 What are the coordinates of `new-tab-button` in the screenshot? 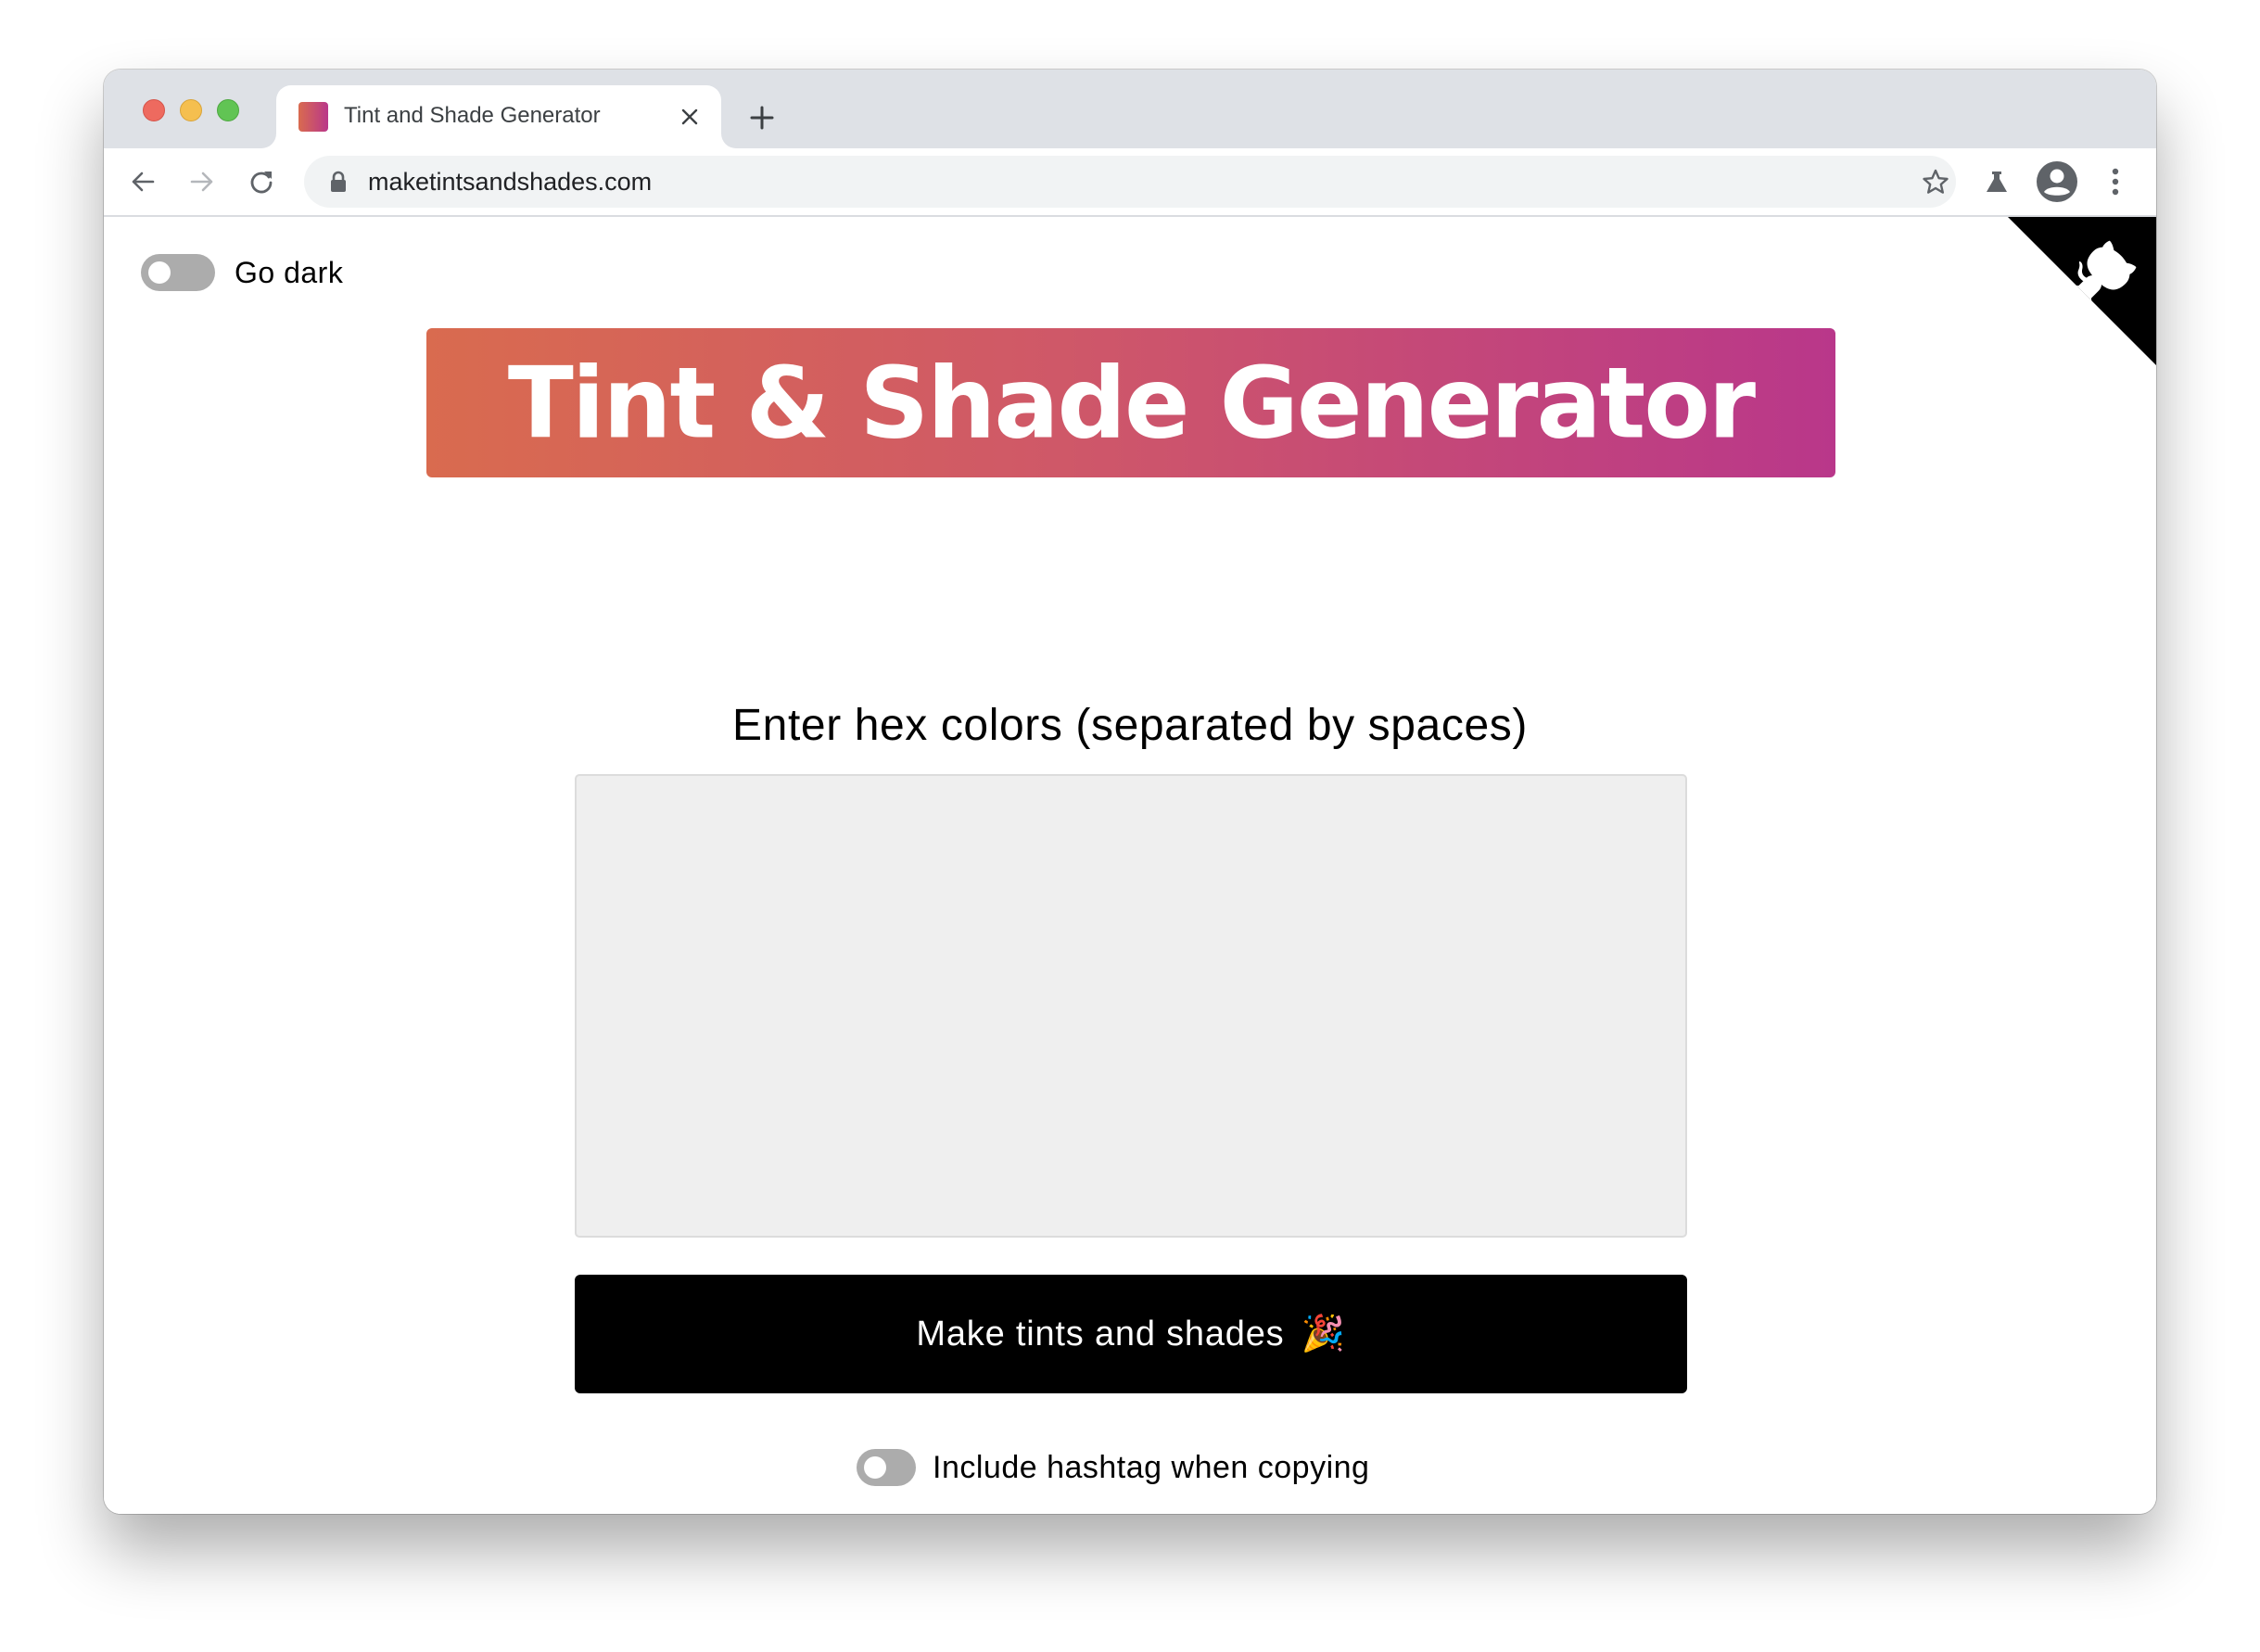 It's located at (762, 117).